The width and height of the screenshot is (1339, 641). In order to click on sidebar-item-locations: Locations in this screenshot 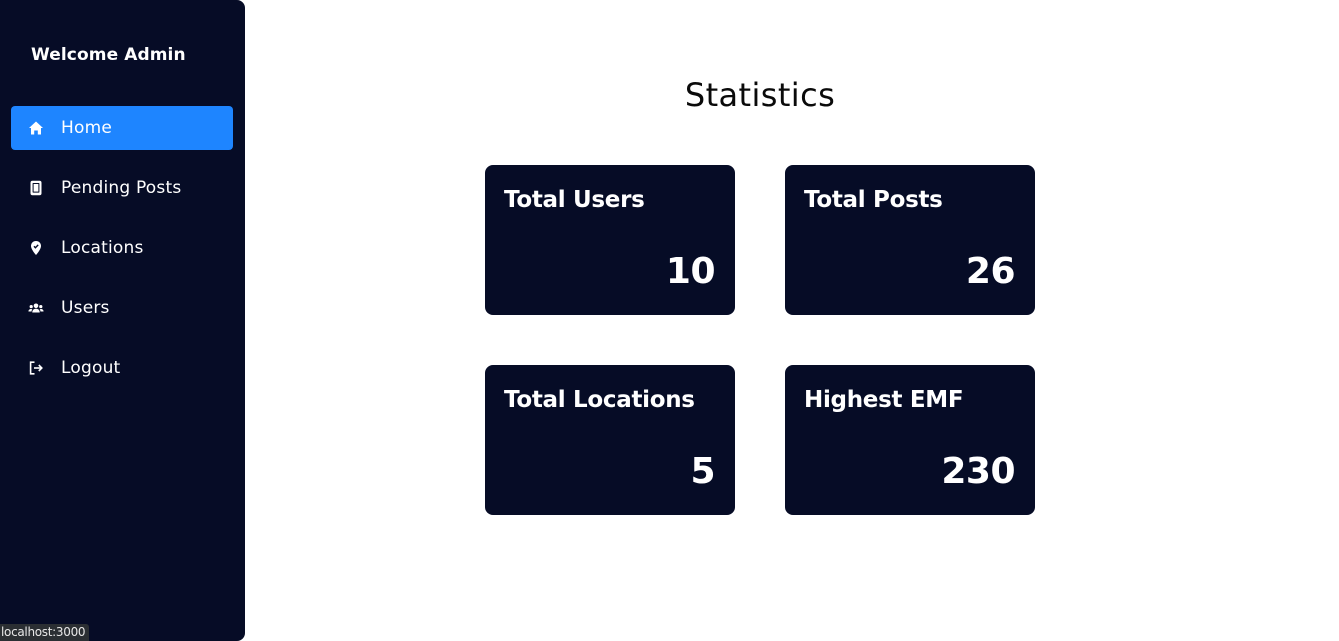, I will do `click(122, 248)`.